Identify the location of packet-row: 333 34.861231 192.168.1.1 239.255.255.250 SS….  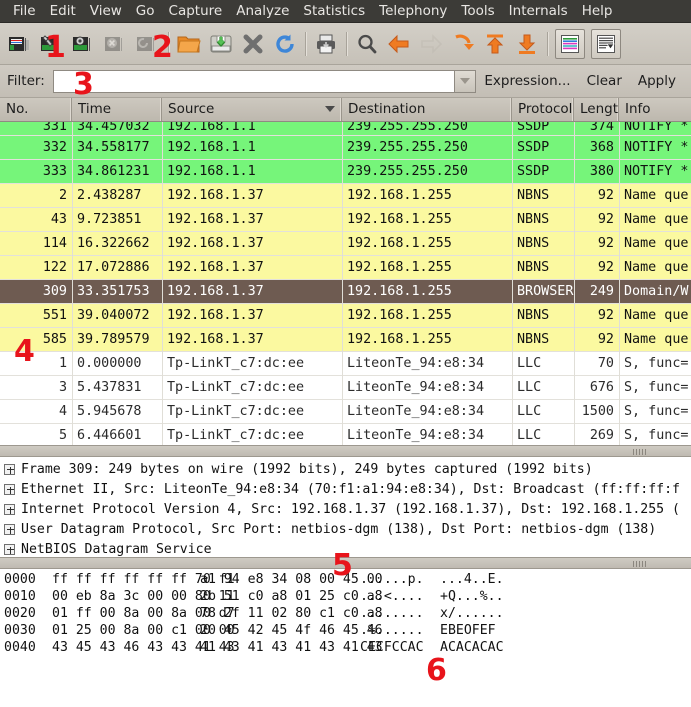
(345, 171).